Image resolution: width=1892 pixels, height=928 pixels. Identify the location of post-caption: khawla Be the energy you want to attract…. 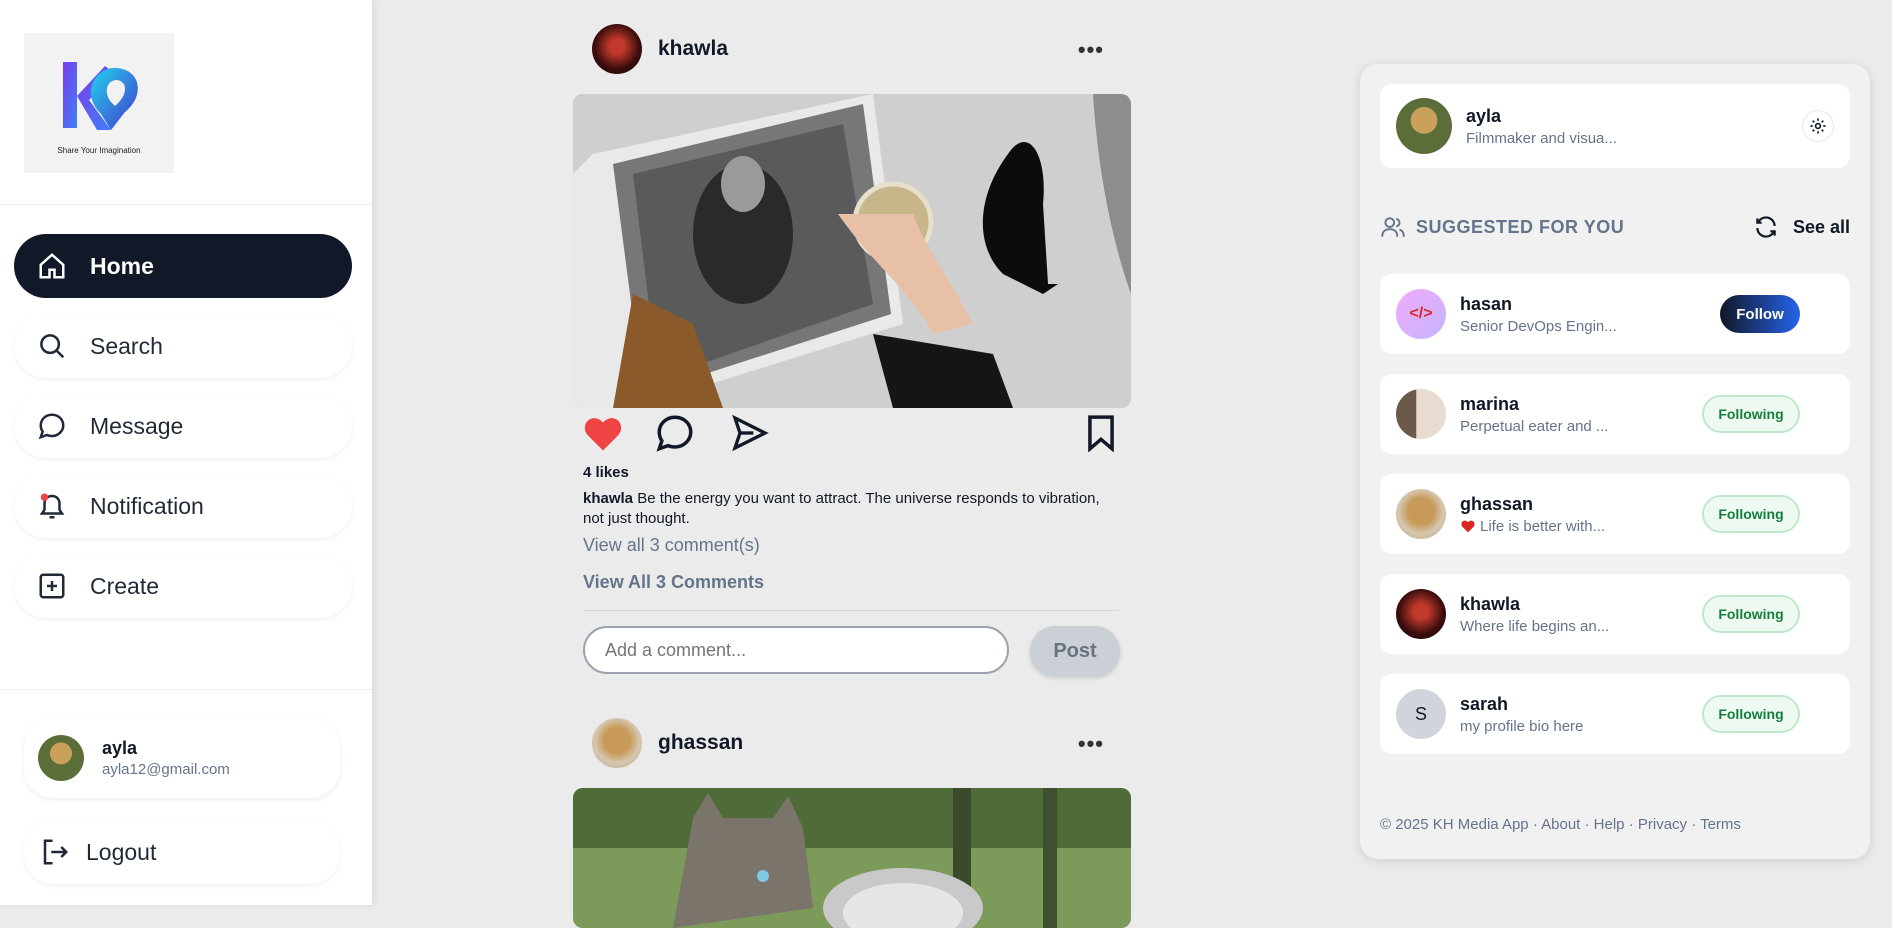
(843, 509).